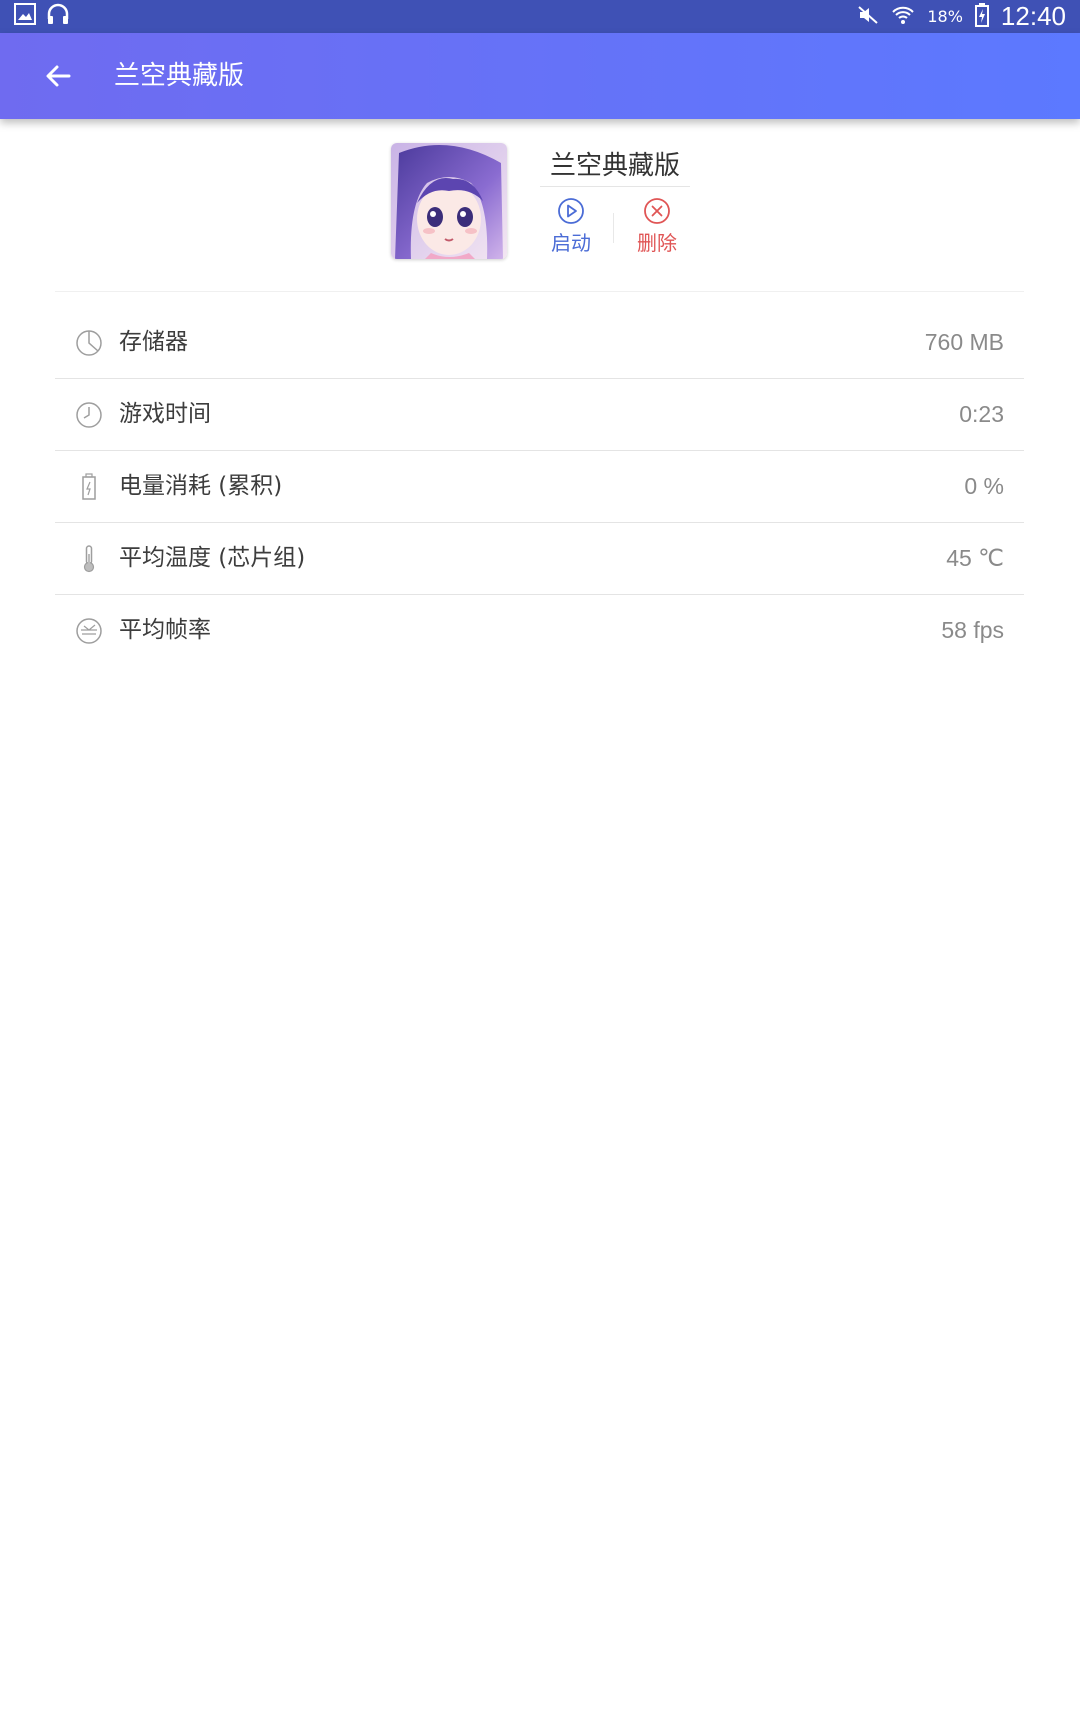 Image resolution: width=1080 pixels, height=1728 pixels. I want to click on stat-row-framerate: 平均帧率 58 fps, so click(539, 630).